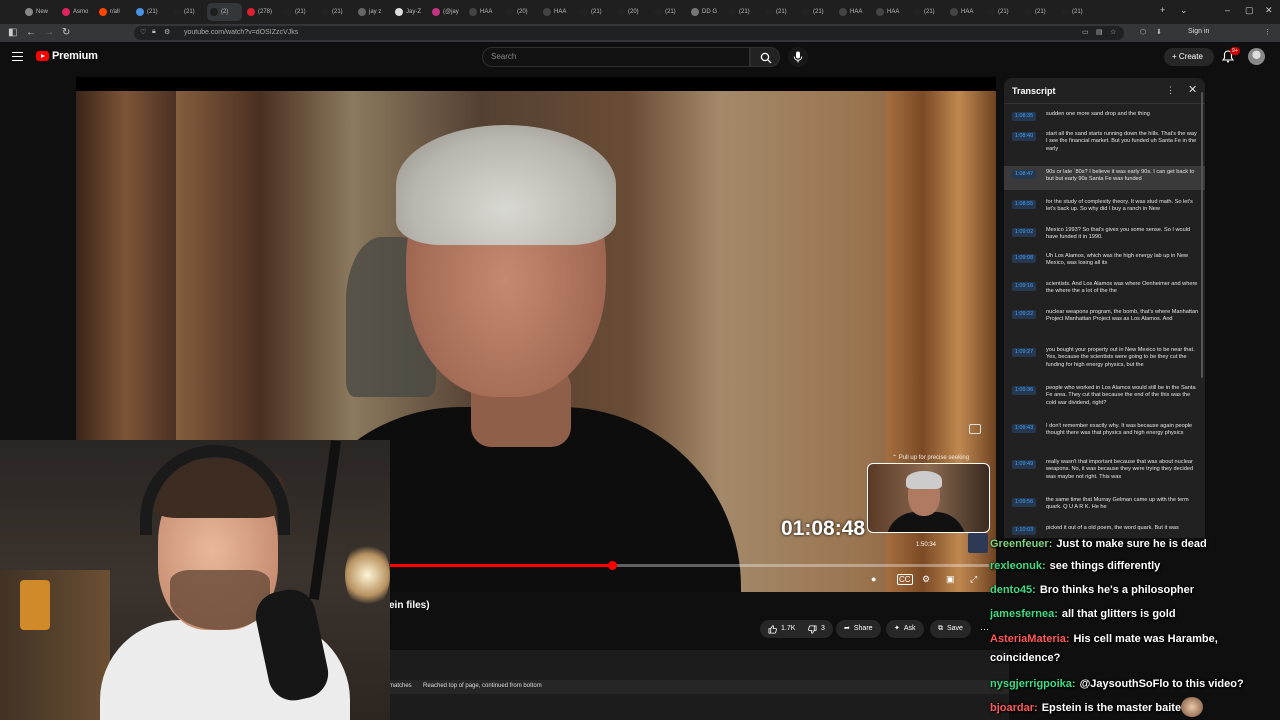 The width and height of the screenshot is (1280, 720). I want to click on cast-icon: ▤, so click(1099, 32).